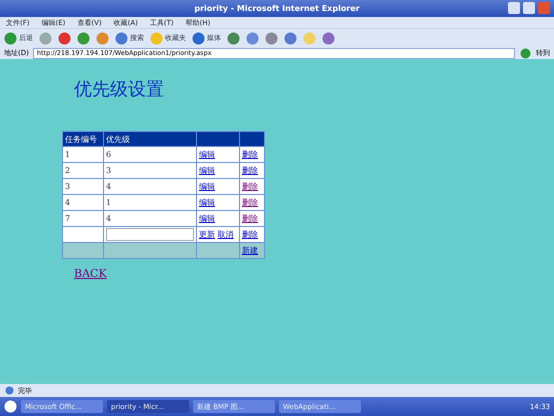  I want to click on back-link: BACK, so click(314, 273).